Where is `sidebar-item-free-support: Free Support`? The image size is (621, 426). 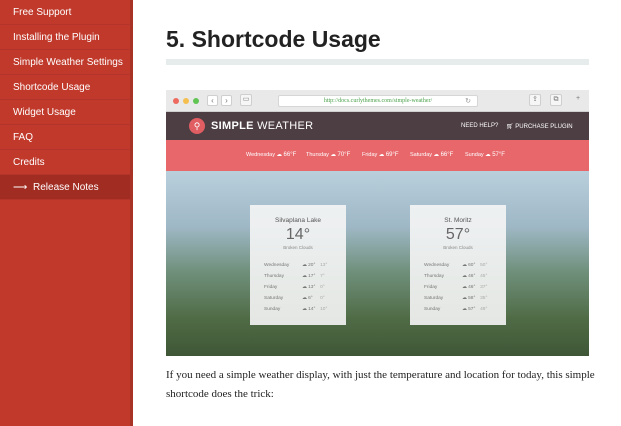 sidebar-item-free-support: Free Support is located at coordinates (65, 12).